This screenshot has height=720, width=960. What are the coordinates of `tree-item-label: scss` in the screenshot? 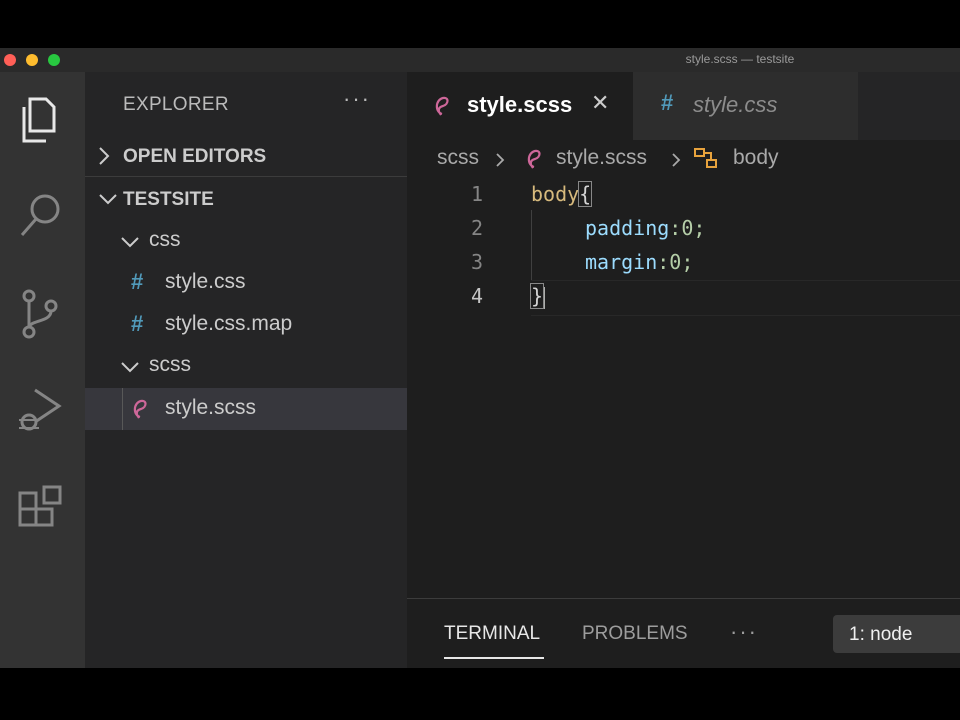 It's located at (170, 364).